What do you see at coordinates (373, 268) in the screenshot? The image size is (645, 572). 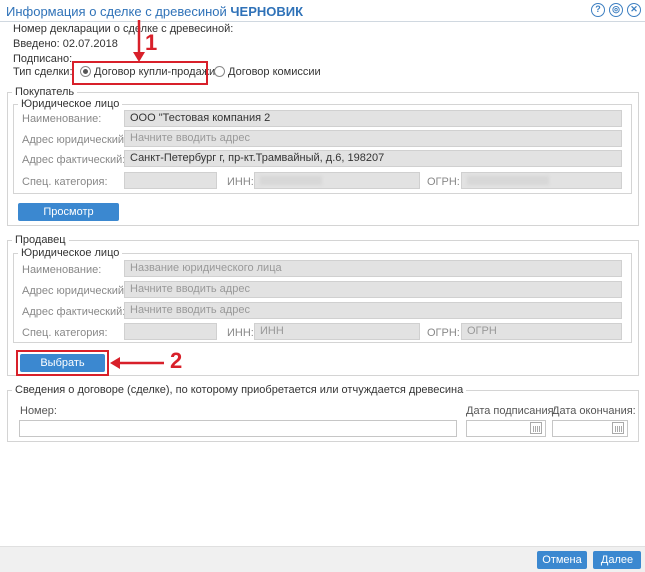 I see `seller-name-field: Название юридического лица` at bounding box center [373, 268].